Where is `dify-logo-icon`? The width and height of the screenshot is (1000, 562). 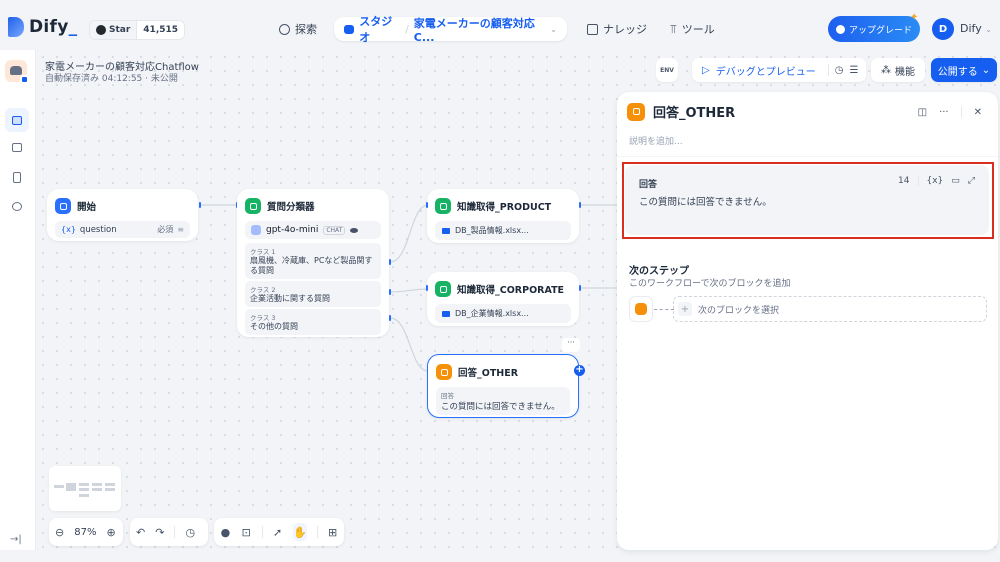 dify-logo-icon is located at coordinates (16, 27).